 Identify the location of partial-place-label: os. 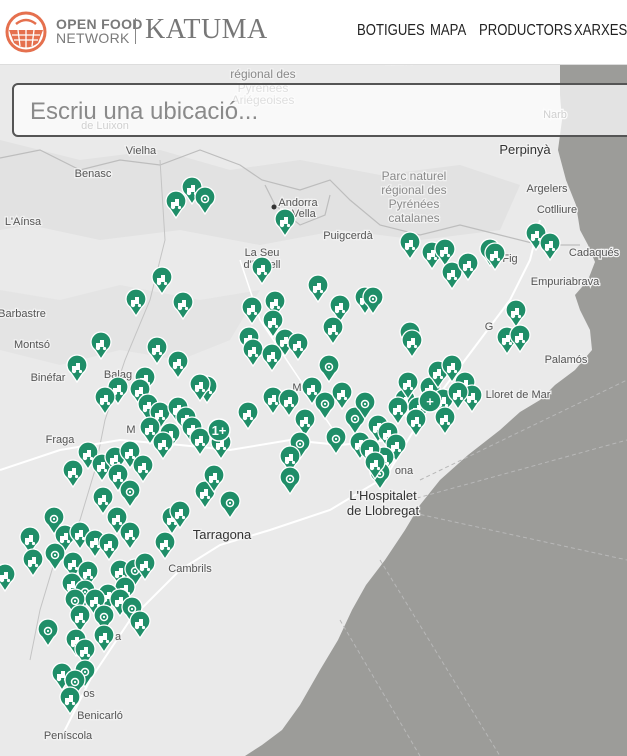
(89, 694).